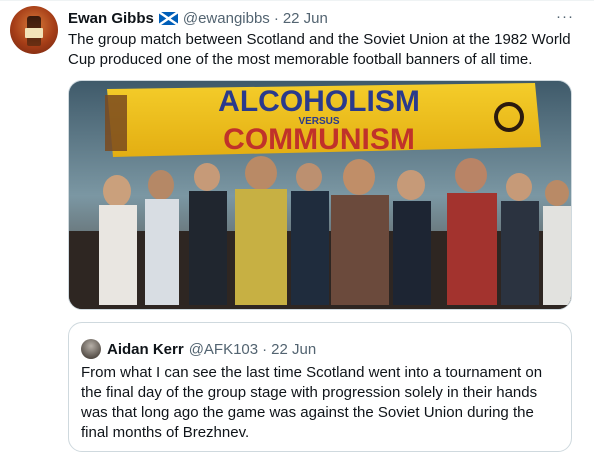 The image size is (594, 456). What do you see at coordinates (223, 349) in the screenshot?
I see `quoted-author-handle: @AFK103` at bounding box center [223, 349].